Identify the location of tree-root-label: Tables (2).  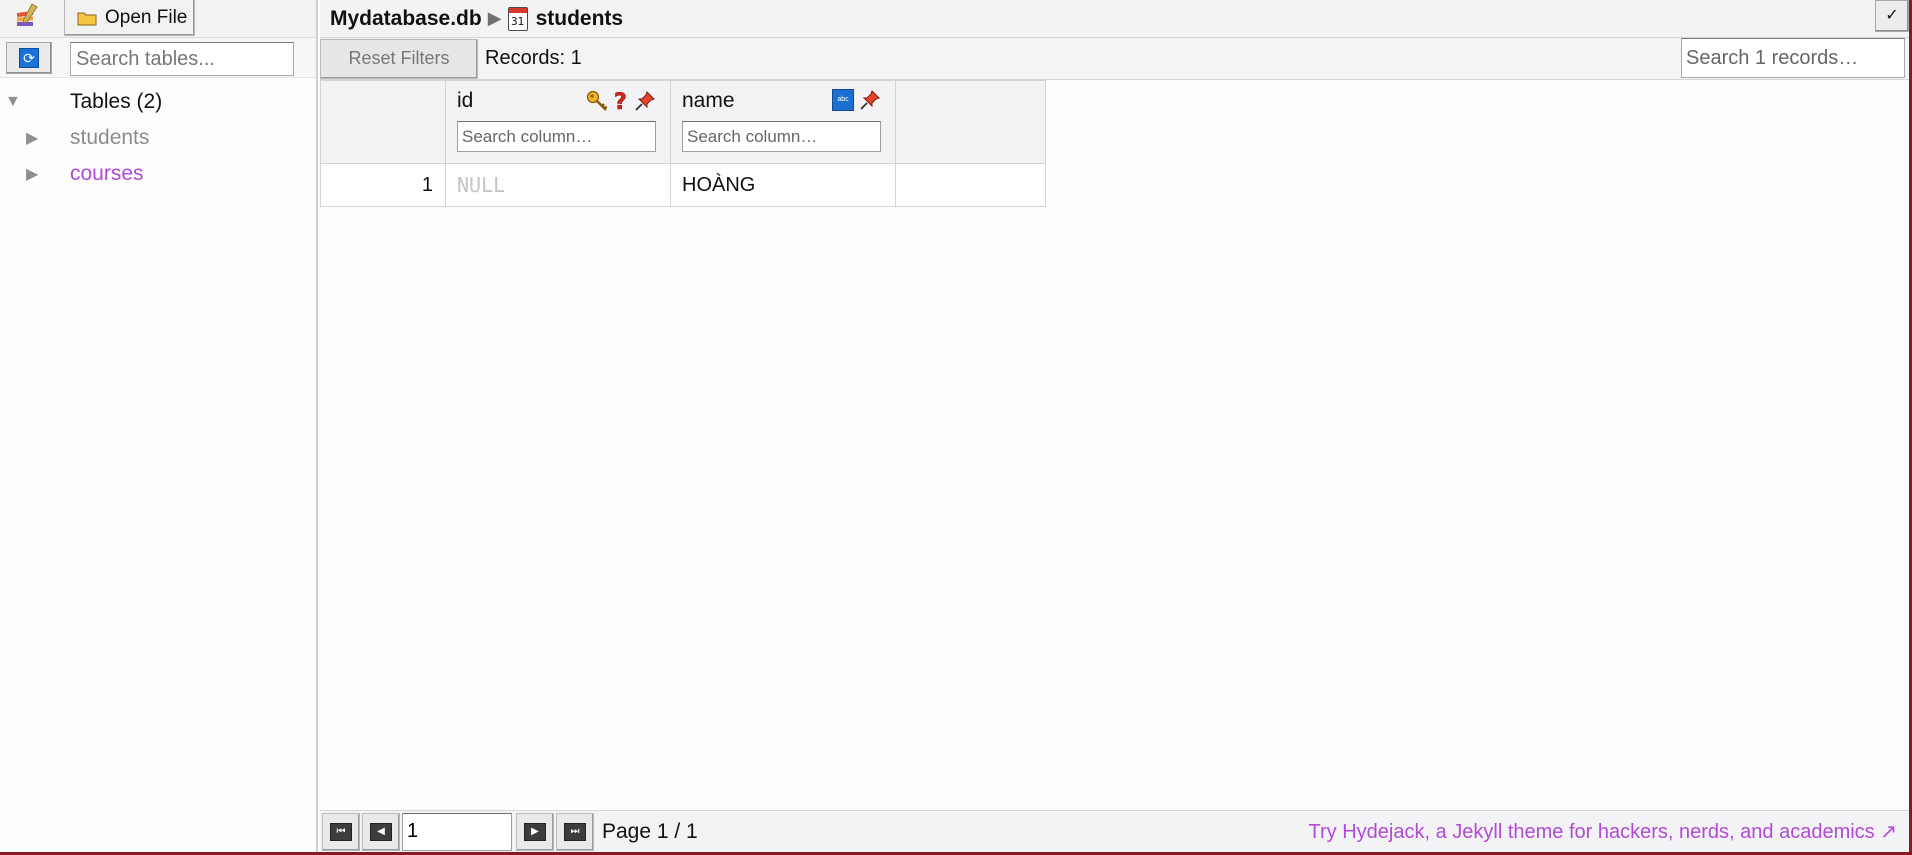
(116, 101).